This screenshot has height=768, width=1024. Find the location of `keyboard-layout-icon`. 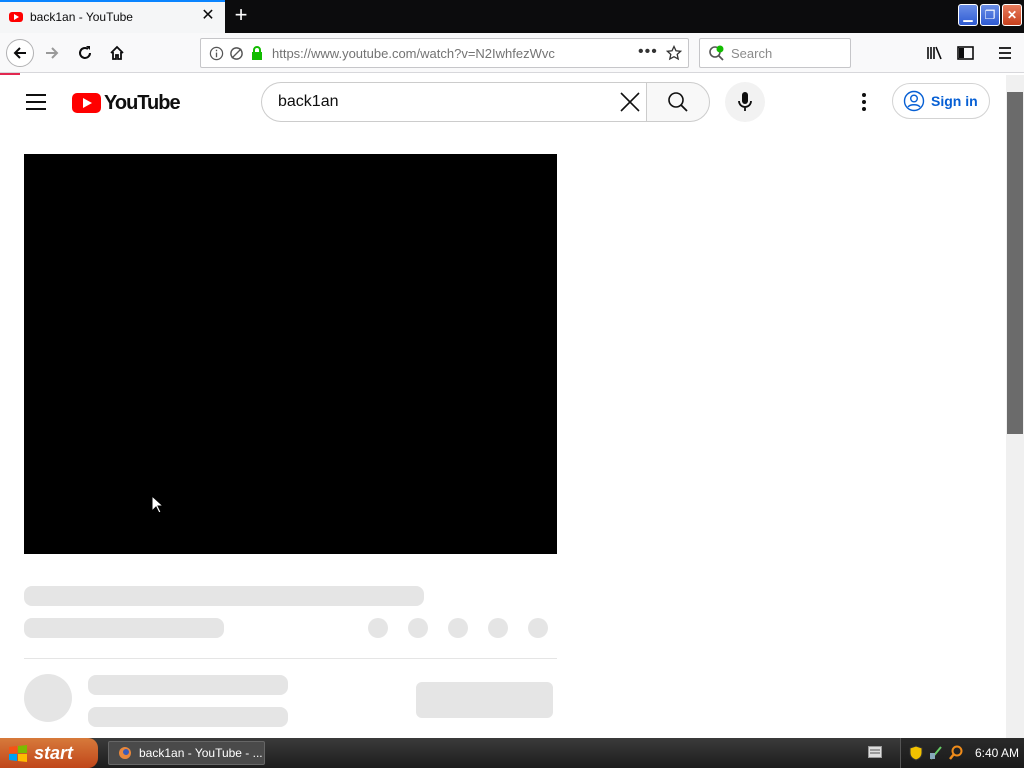

keyboard-layout-icon is located at coordinates (875, 752).